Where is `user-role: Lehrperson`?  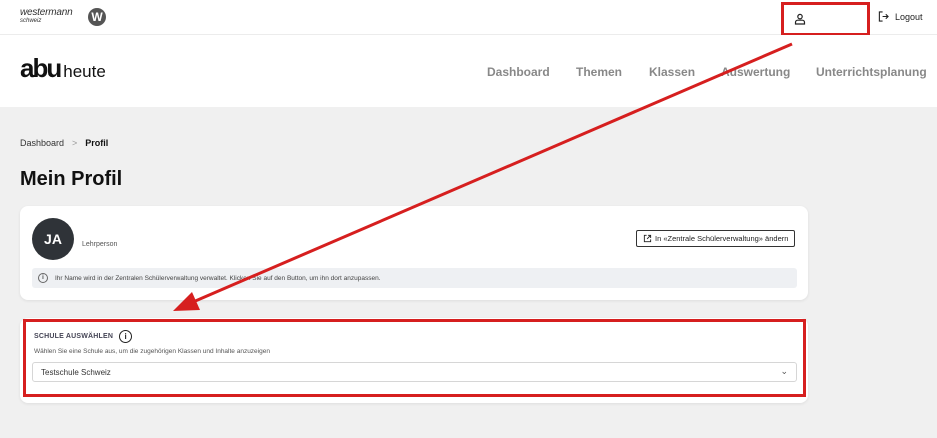 user-role: Lehrperson is located at coordinates (100, 244).